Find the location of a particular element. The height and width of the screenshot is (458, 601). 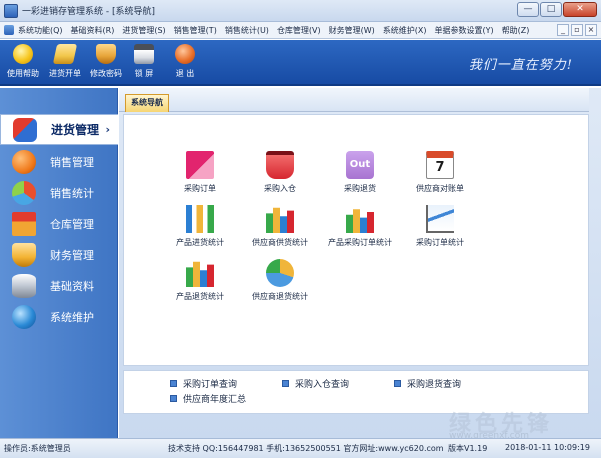

module-purchase-order: 采购订单 is located at coordinates (200, 172).